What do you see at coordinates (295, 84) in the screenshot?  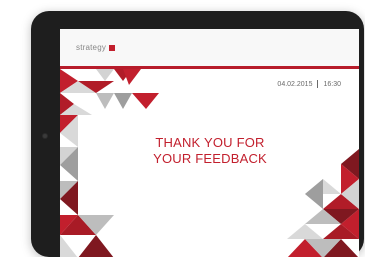 I see `status-date: 04.02.2015` at bounding box center [295, 84].